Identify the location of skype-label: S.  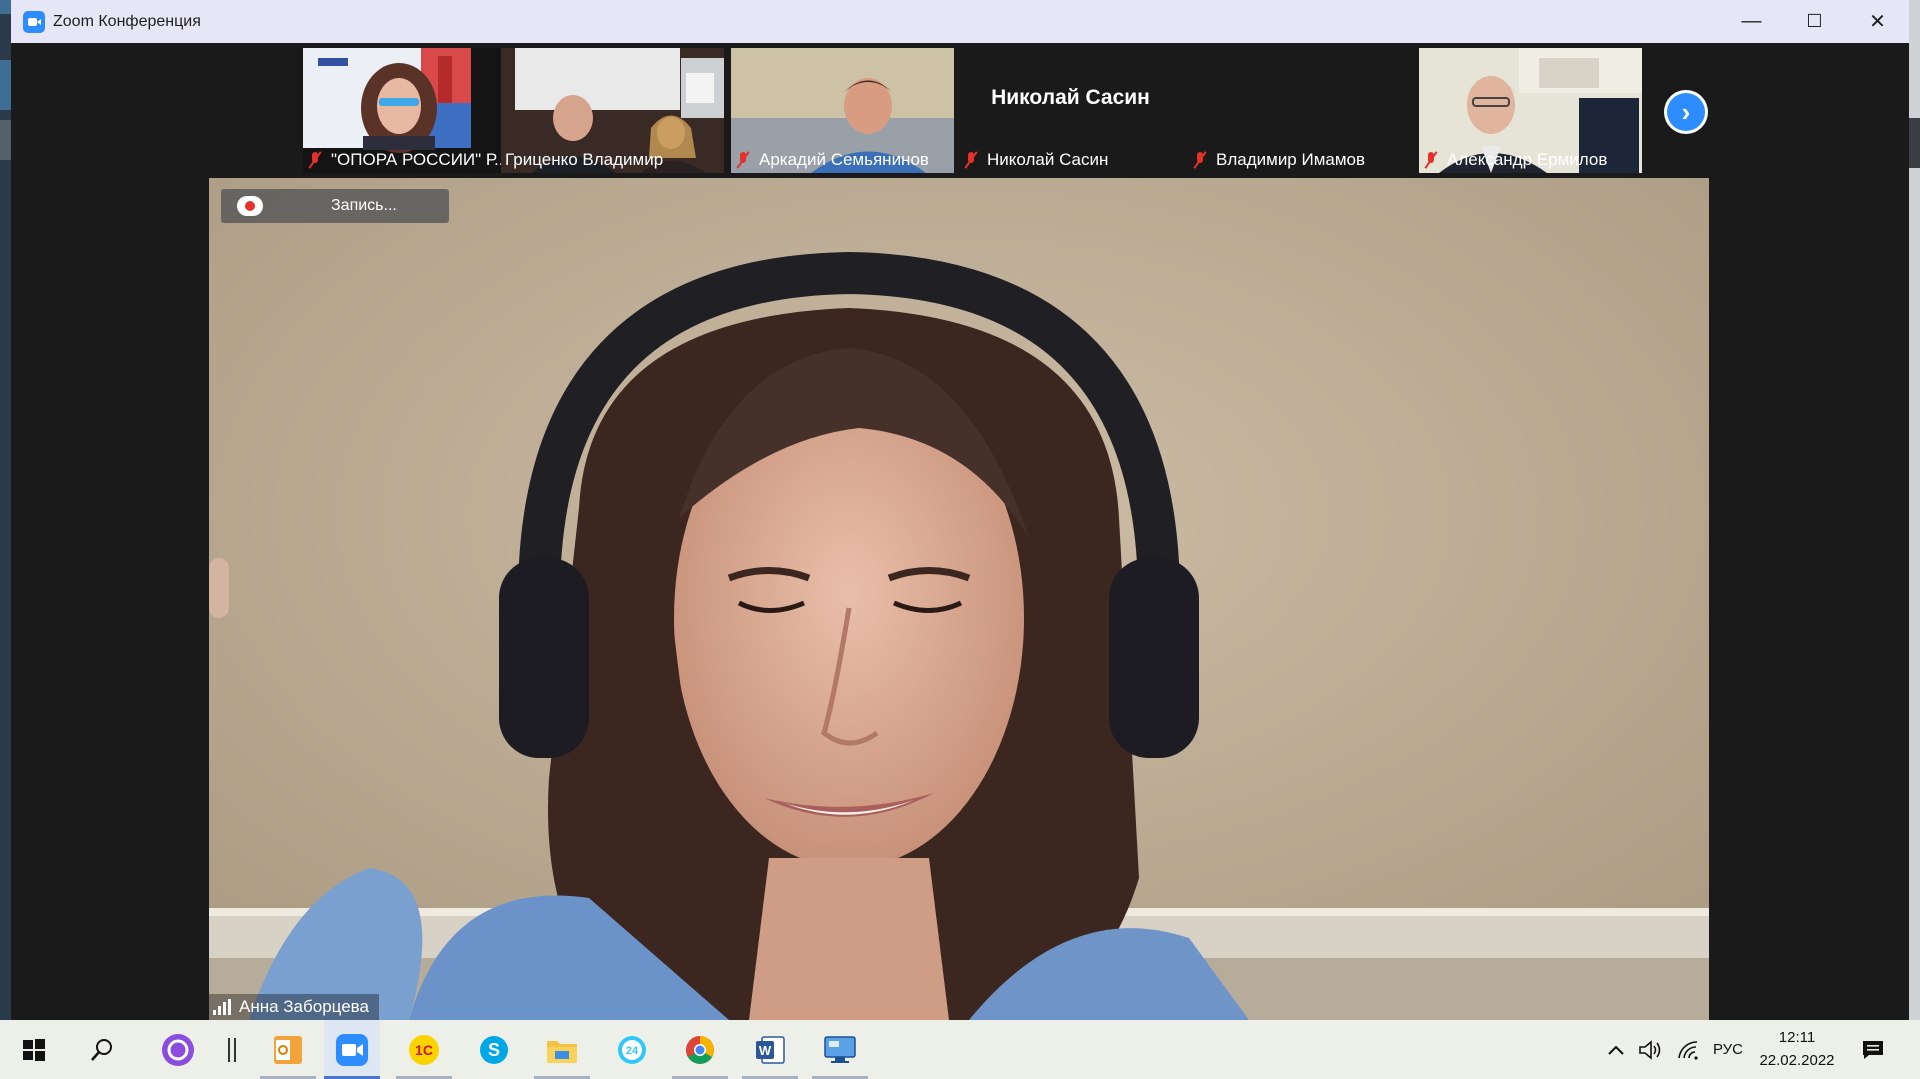
(494, 1050).